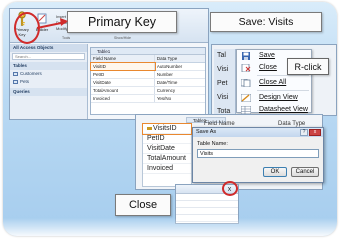  What do you see at coordinates (266, 22) in the screenshot?
I see `save-visits-callout: Save: Visits` at bounding box center [266, 22].